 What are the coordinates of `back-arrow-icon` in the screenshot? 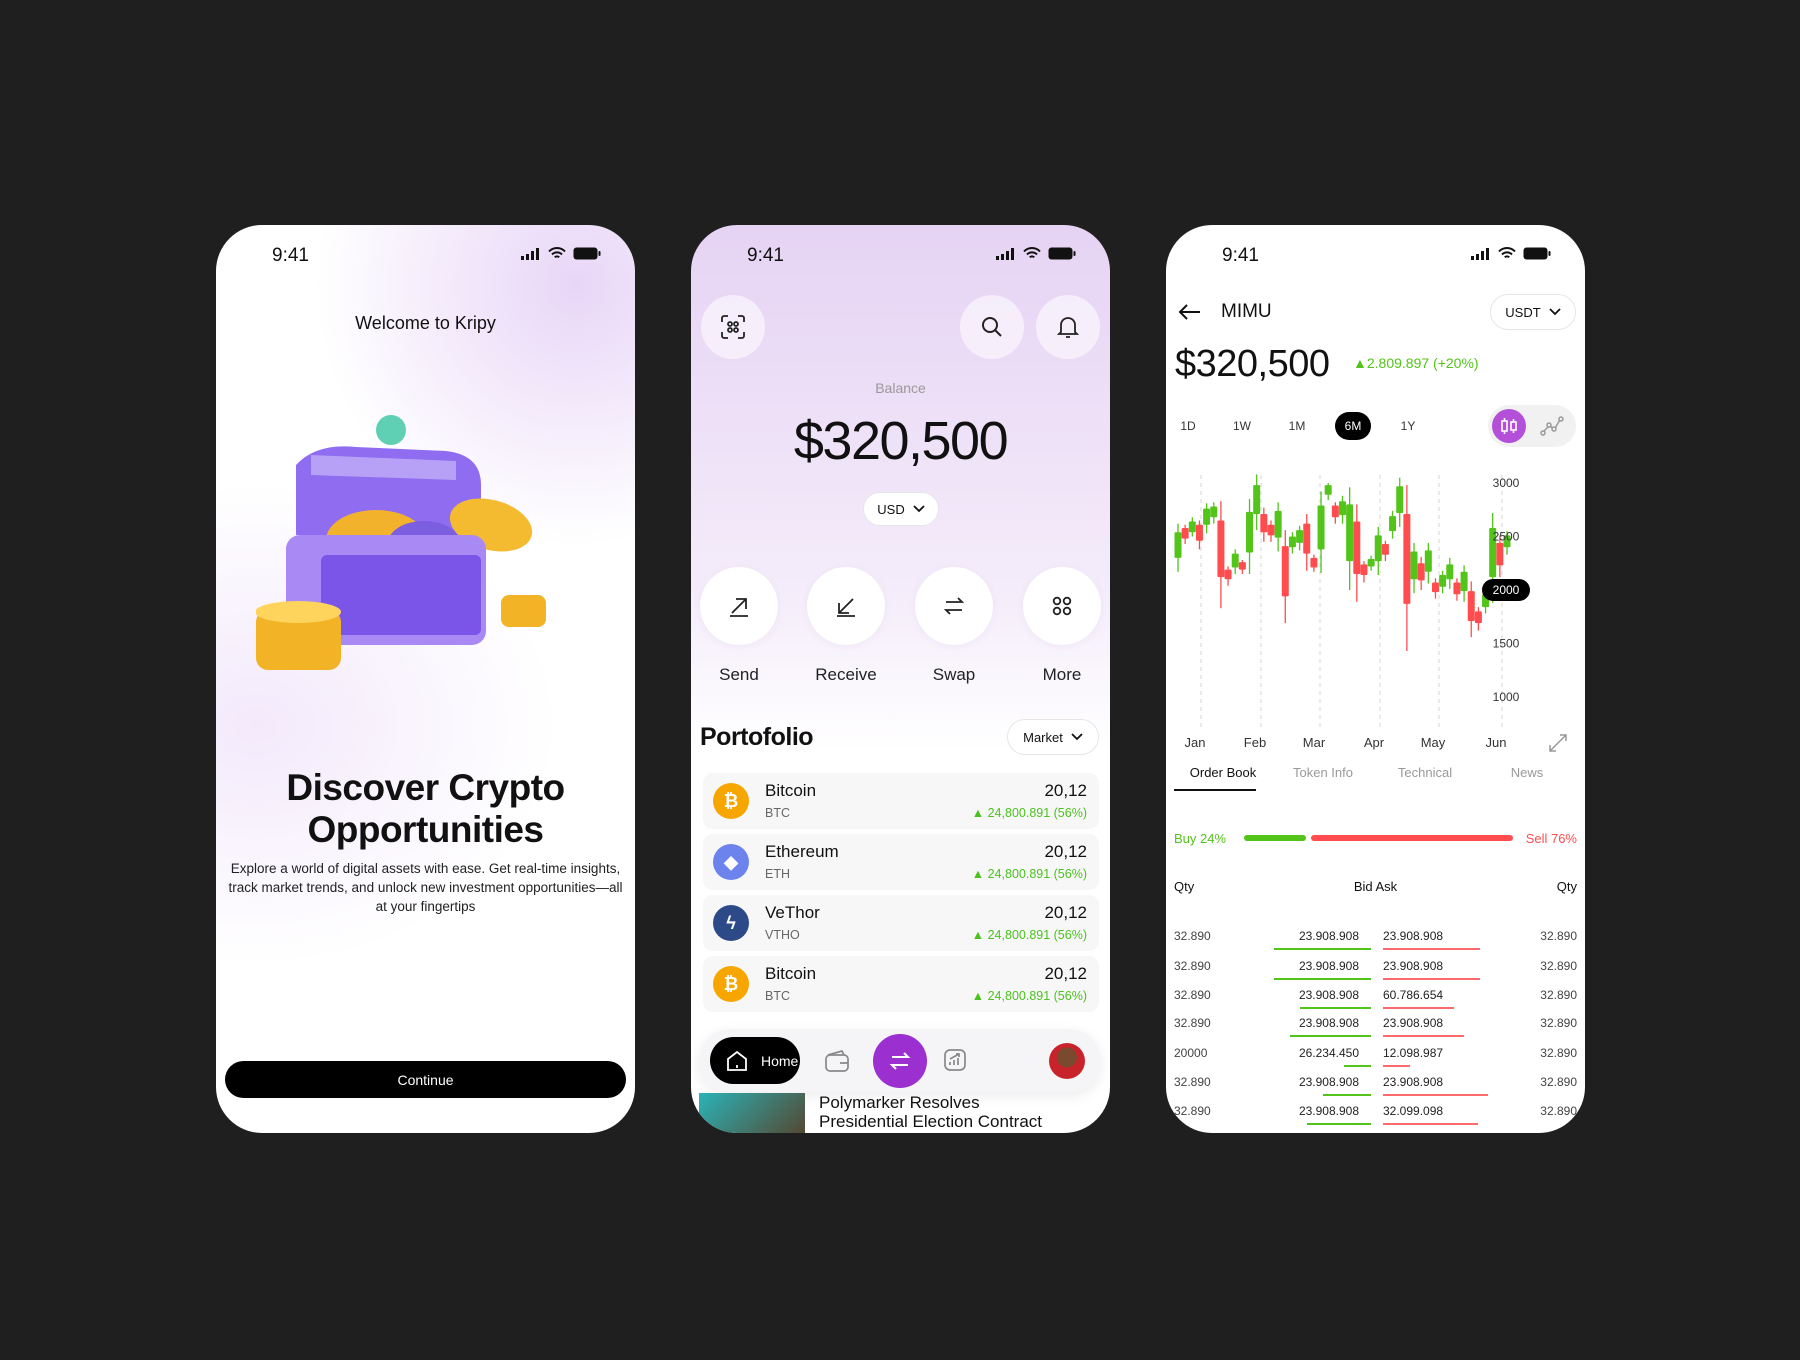 It's located at (1190, 312).